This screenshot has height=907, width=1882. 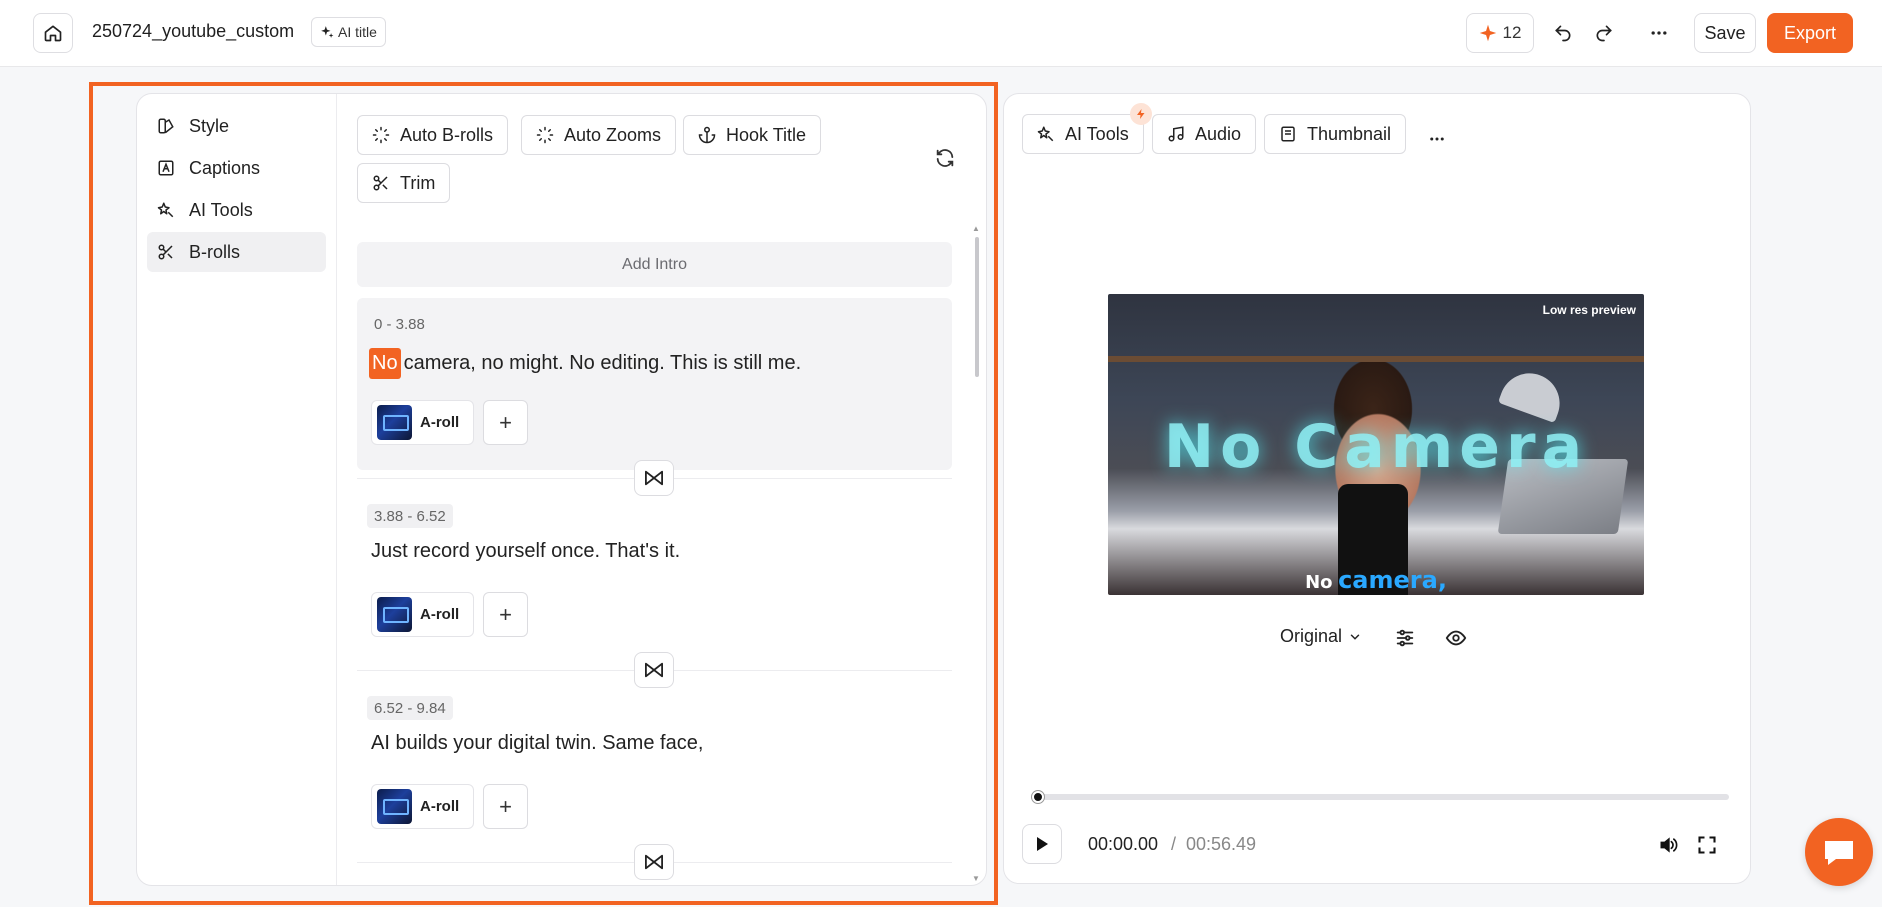 I want to click on redo-button, so click(x=1604, y=33).